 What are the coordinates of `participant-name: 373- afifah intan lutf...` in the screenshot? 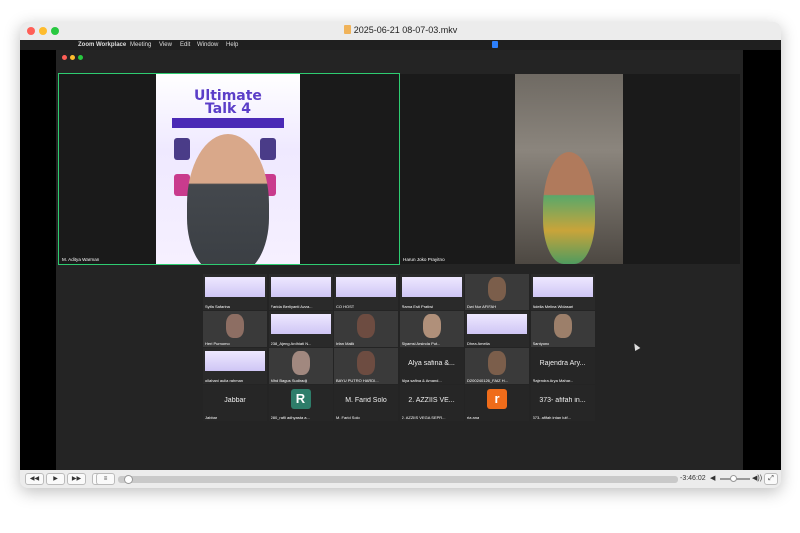 It's located at (551, 417).